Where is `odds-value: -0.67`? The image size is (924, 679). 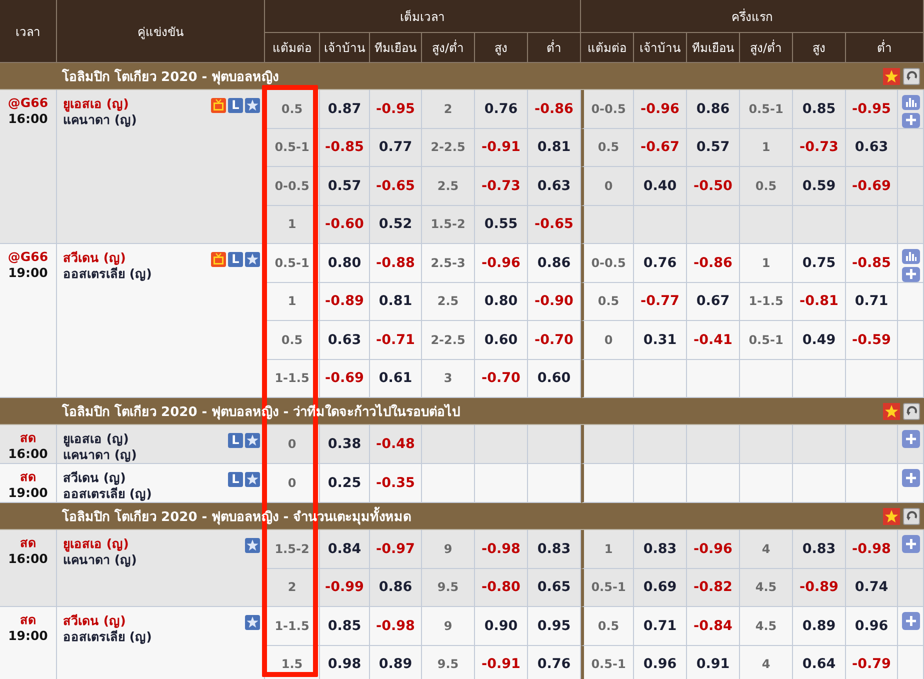
odds-value: -0.67 is located at coordinates (660, 147).